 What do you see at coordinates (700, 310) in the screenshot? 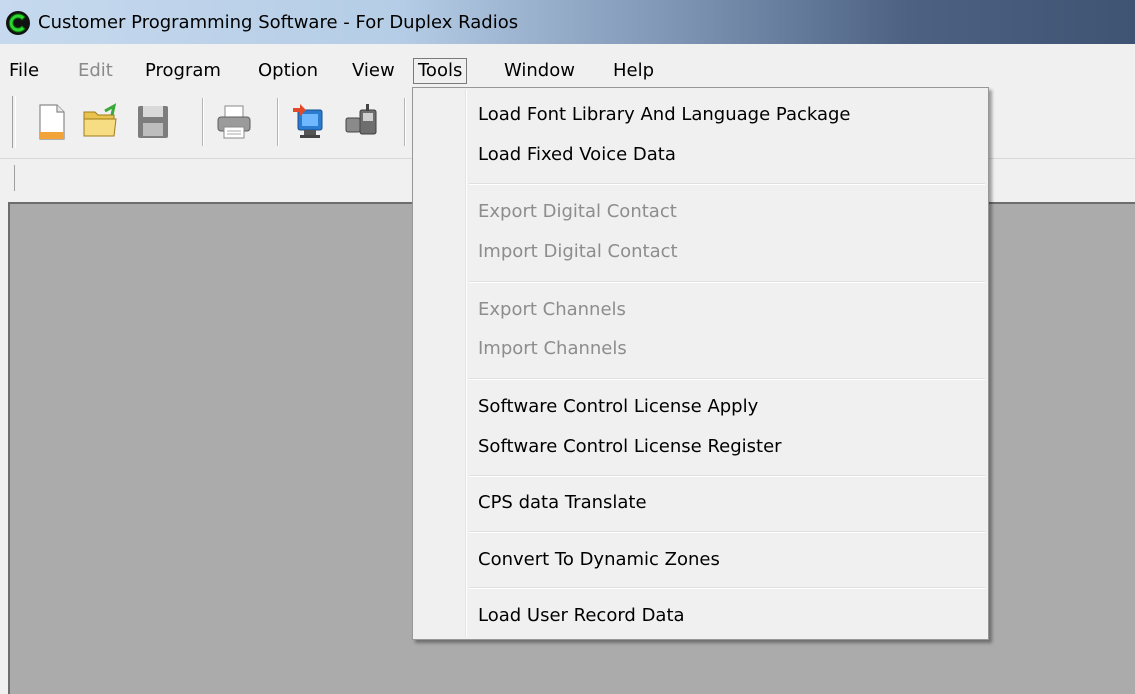
I see `menu-item-export-channels: Export Channels` at bounding box center [700, 310].